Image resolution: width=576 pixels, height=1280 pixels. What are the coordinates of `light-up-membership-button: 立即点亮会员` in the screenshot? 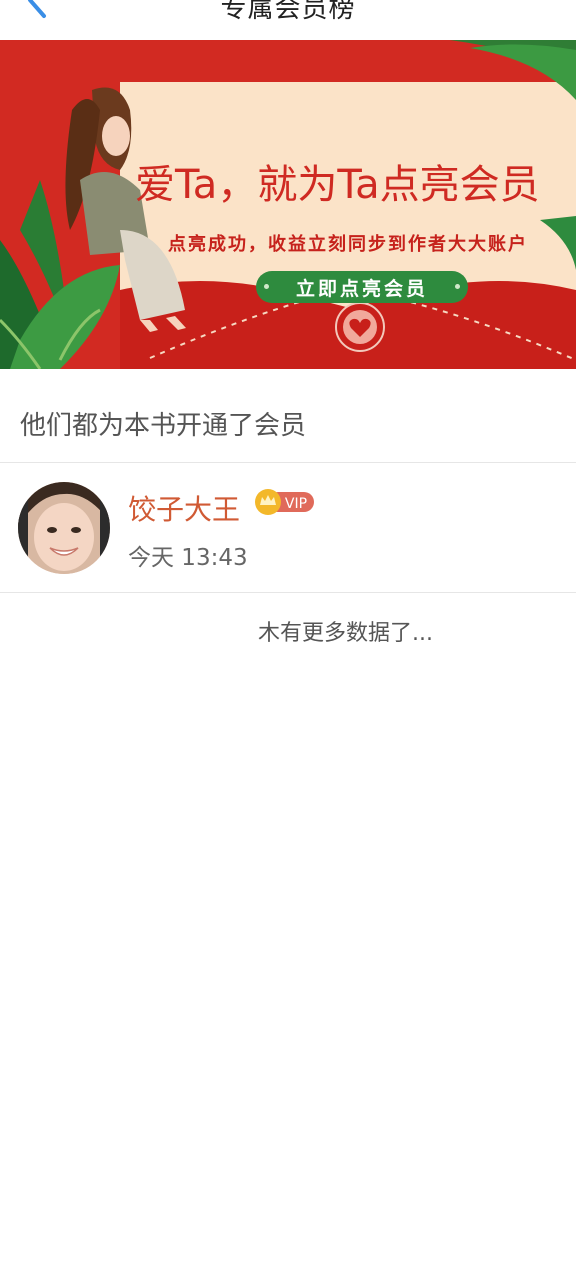 It's located at (362, 287).